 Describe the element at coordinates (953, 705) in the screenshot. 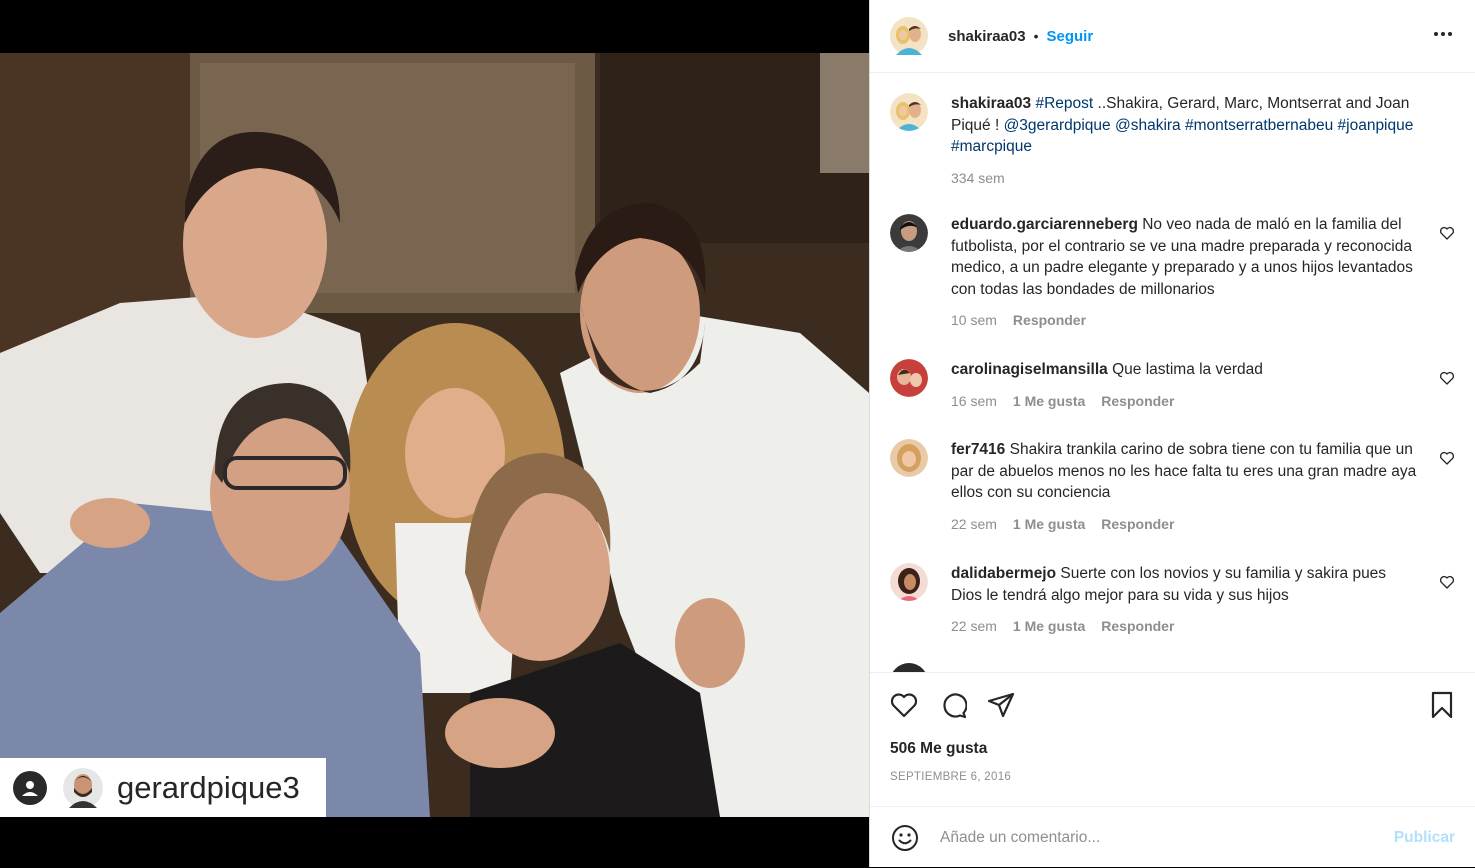

I see `comment-bubble-icon` at that location.